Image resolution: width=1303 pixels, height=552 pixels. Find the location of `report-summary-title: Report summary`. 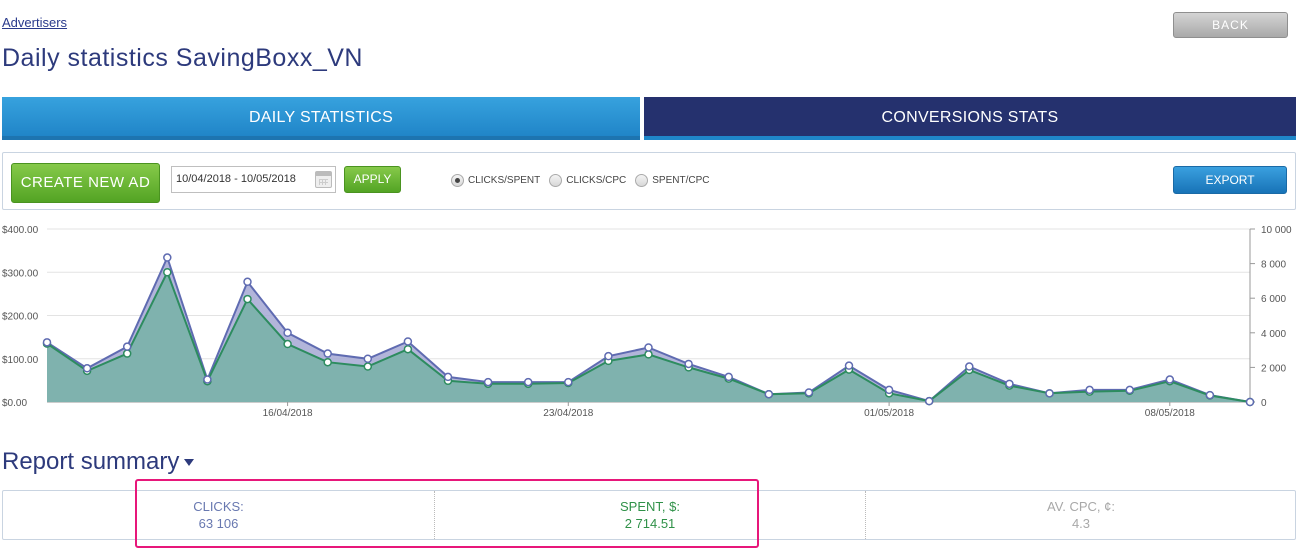

report-summary-title: Report summary is located at coordinates (91, 461).